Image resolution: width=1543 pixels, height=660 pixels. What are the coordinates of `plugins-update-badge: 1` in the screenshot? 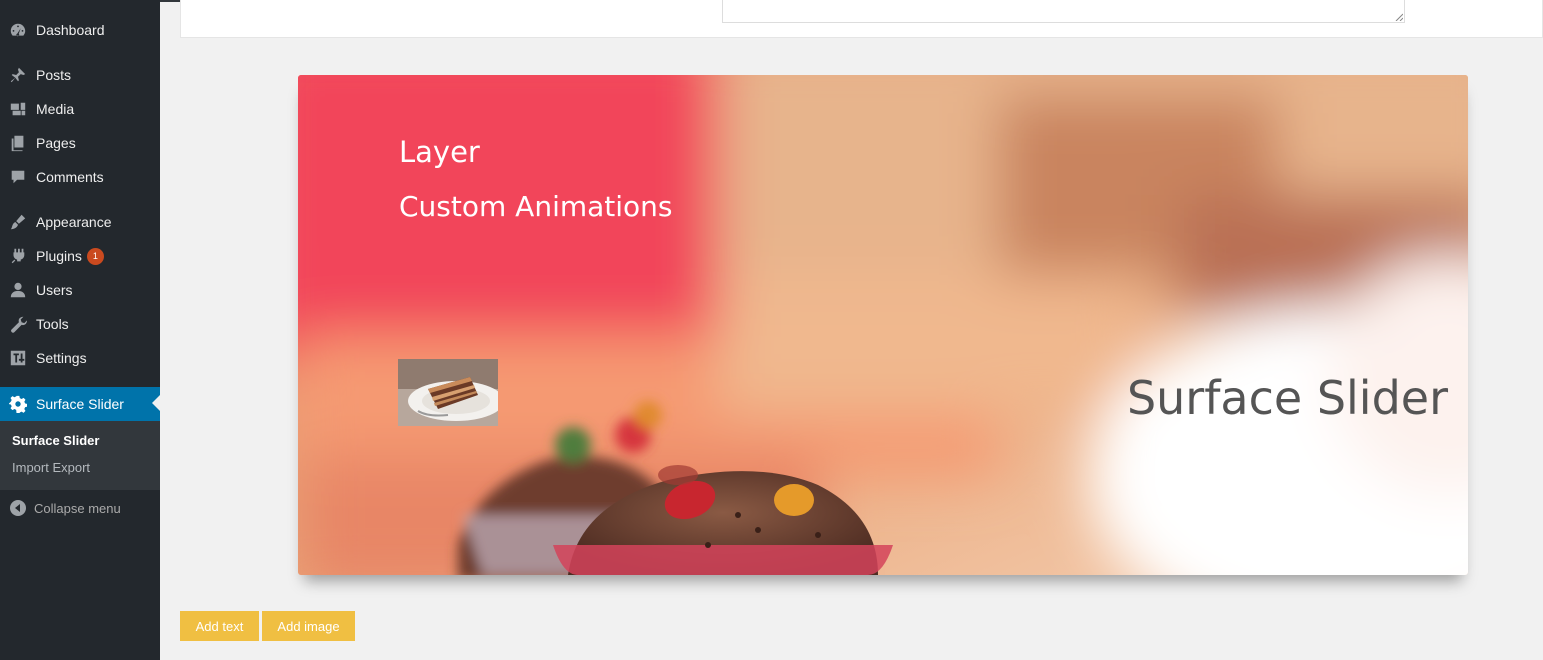 It's located at (95, 256).